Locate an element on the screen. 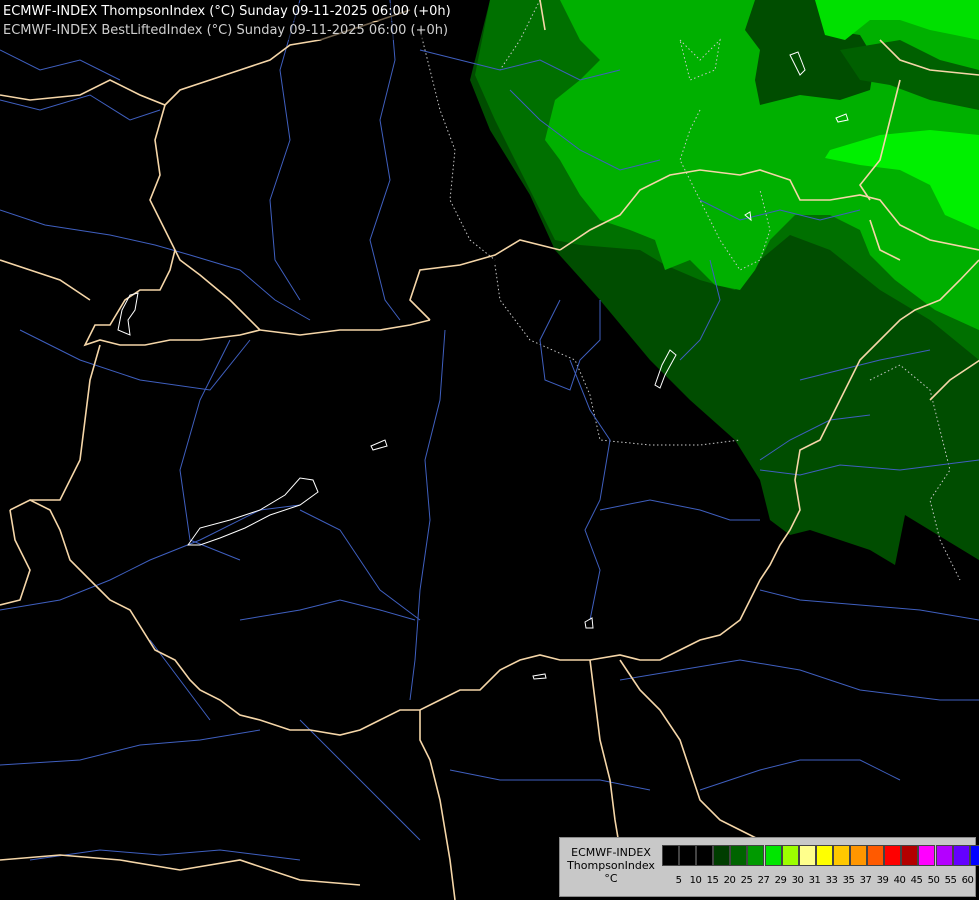  legend-title: ECMWF-INDEX ThompsonIndex °C is located at coordinates (611, 865).